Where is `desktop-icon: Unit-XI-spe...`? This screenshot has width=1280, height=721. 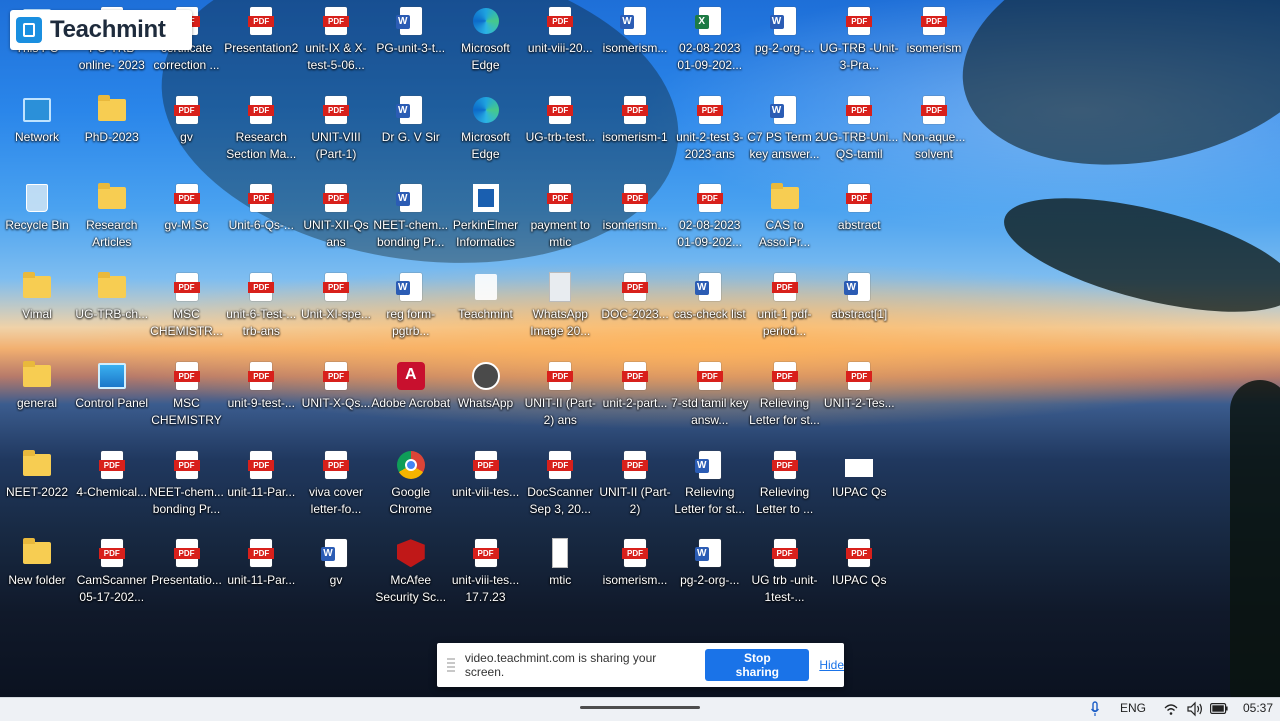 desktop-icon: Unit-XI-spe... is located at coordinates (336, 310).